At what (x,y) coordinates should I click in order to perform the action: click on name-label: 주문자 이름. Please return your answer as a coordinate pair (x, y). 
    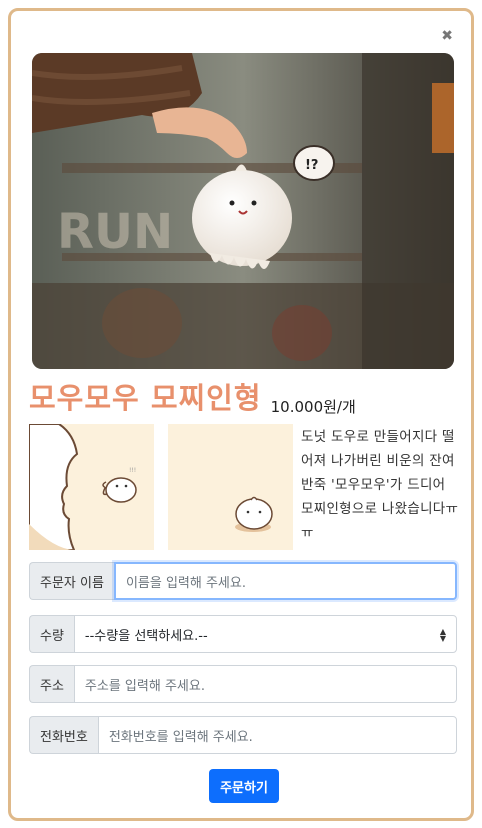
    Looking at the image, I should click on (71, 581).